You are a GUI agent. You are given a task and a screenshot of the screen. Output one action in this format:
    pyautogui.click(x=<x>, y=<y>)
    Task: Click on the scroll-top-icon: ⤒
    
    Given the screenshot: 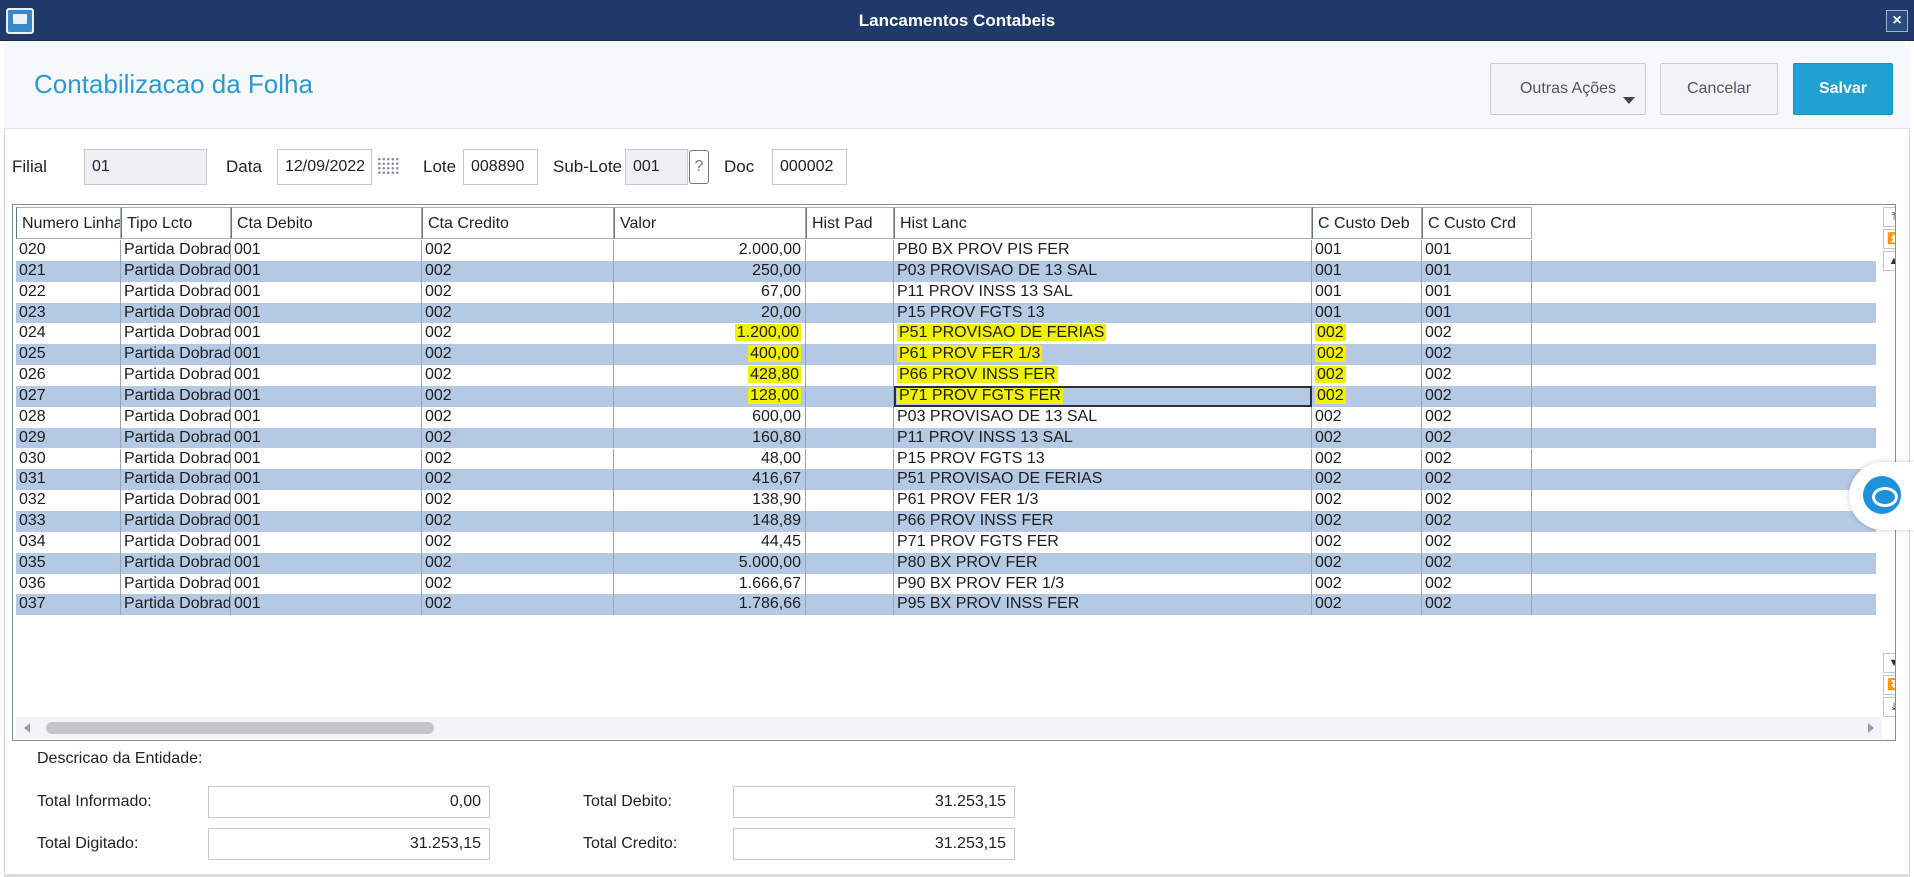 What is the action you would take?
    pyautogui.click(x=1889, y=217)
    